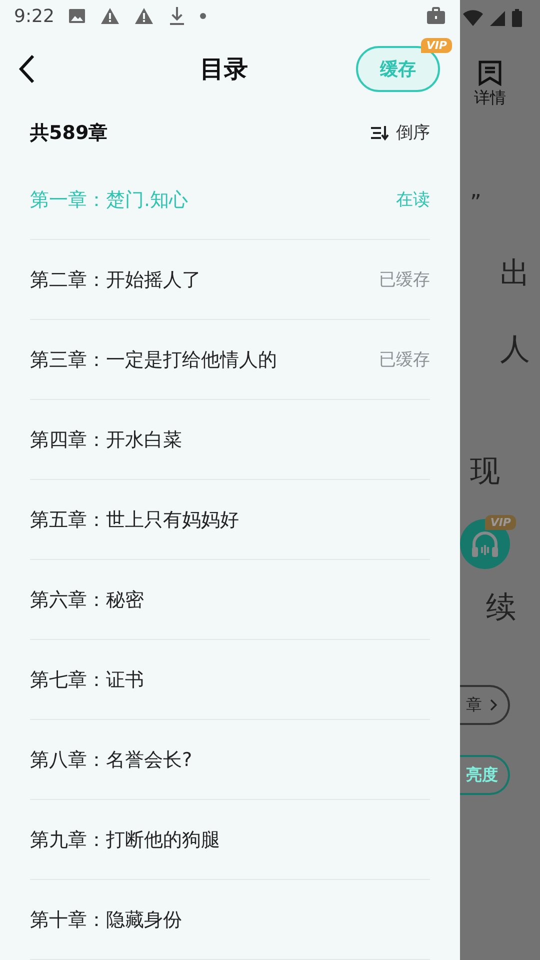 Image resolution: width=540 pixels, height=960 pixels. I want to click on chapter-item: 第五章：世上只有妈妈好, so click(230, 520).